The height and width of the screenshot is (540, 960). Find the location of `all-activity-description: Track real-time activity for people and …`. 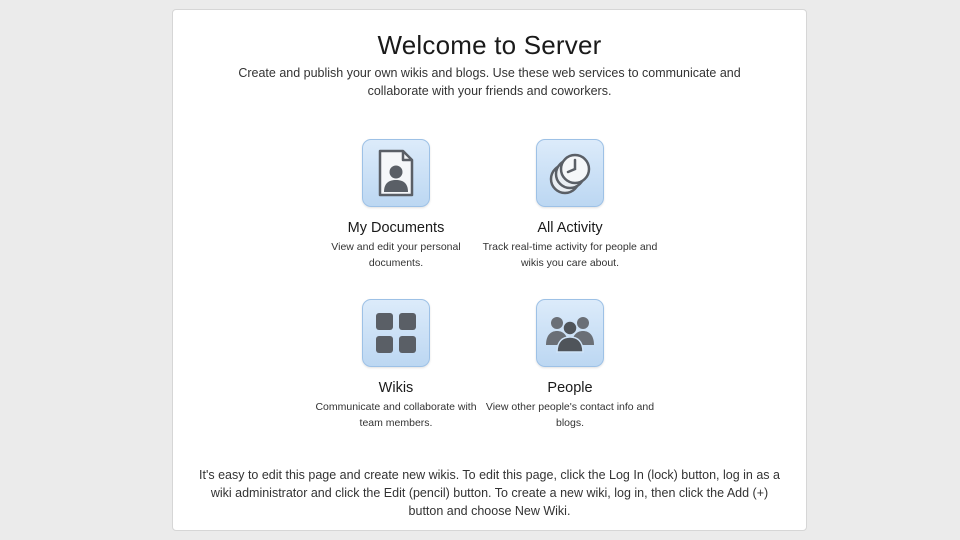

all-activity-description: Track real-time activity for people and … is located at coordinates (570, 255).